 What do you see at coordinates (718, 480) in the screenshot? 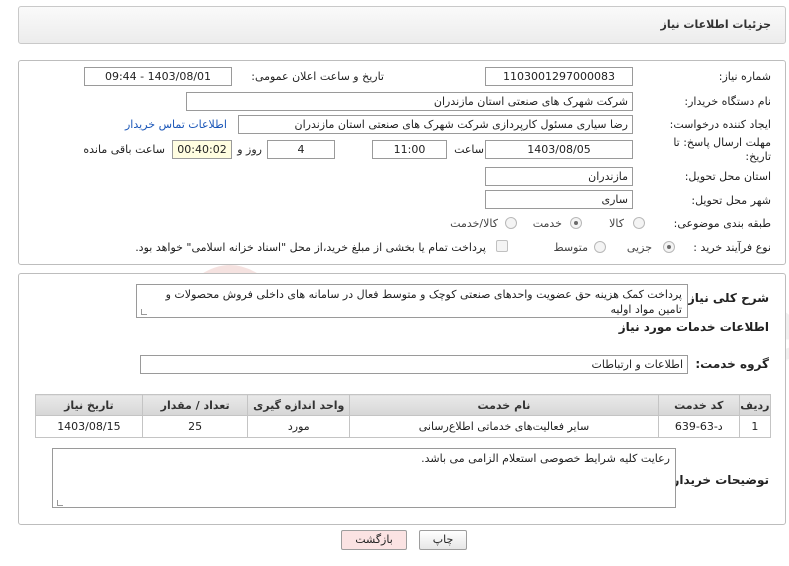
I see `buyer-notes-label: توضیحات خریدار:` at bounding box center [718, 480].